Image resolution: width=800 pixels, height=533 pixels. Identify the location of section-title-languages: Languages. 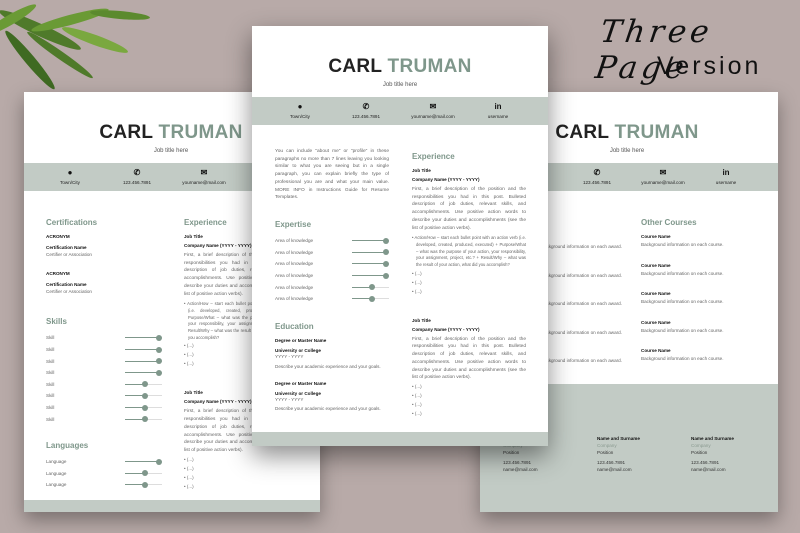
(67, 445).